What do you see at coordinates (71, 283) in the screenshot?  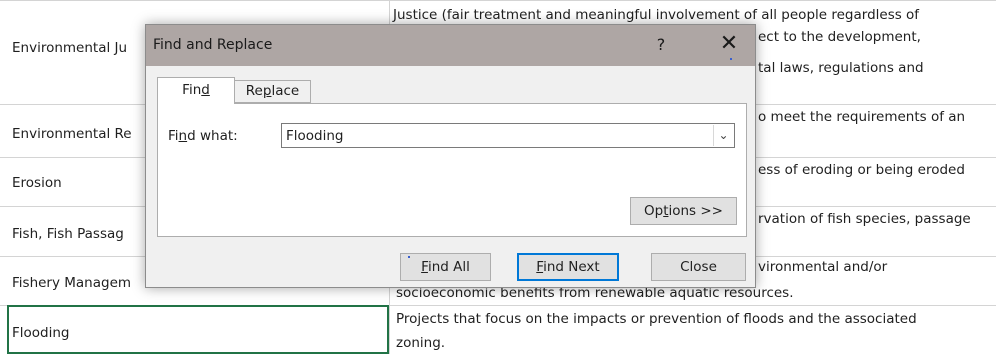 I see `cell-term: Fishery Managem` at bounding box center [71, 283].